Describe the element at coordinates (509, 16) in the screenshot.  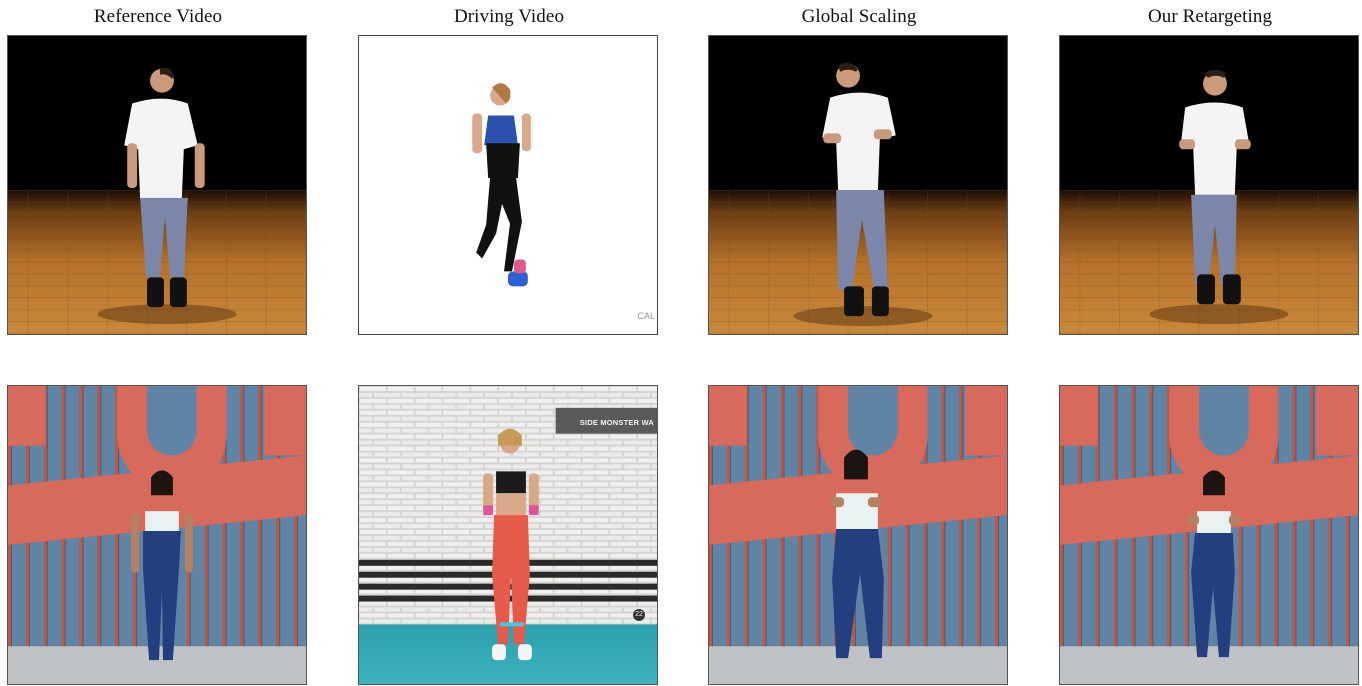
I see `column-title-driving: Driving Video` at that location.